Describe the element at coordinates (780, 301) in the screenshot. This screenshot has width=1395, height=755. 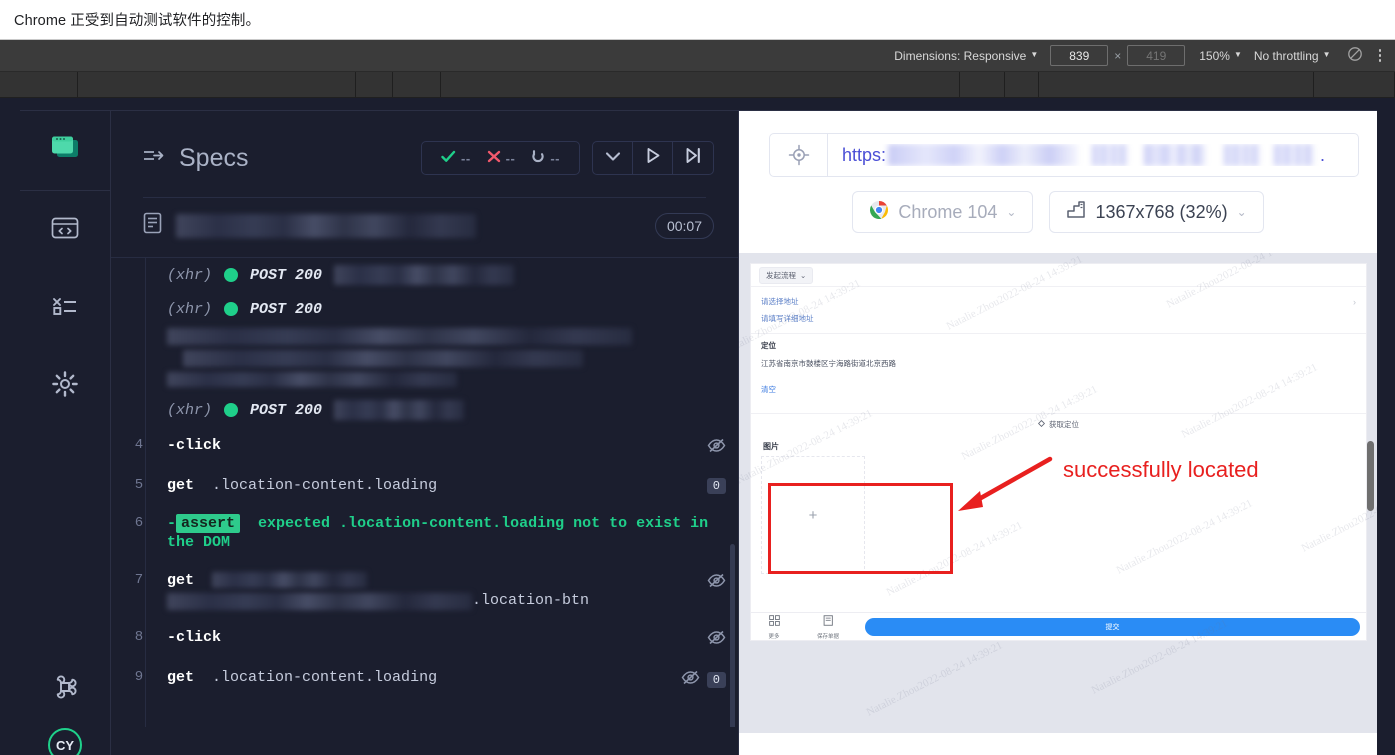
I see `address-select-placeholder: 请选择地址` at that location.